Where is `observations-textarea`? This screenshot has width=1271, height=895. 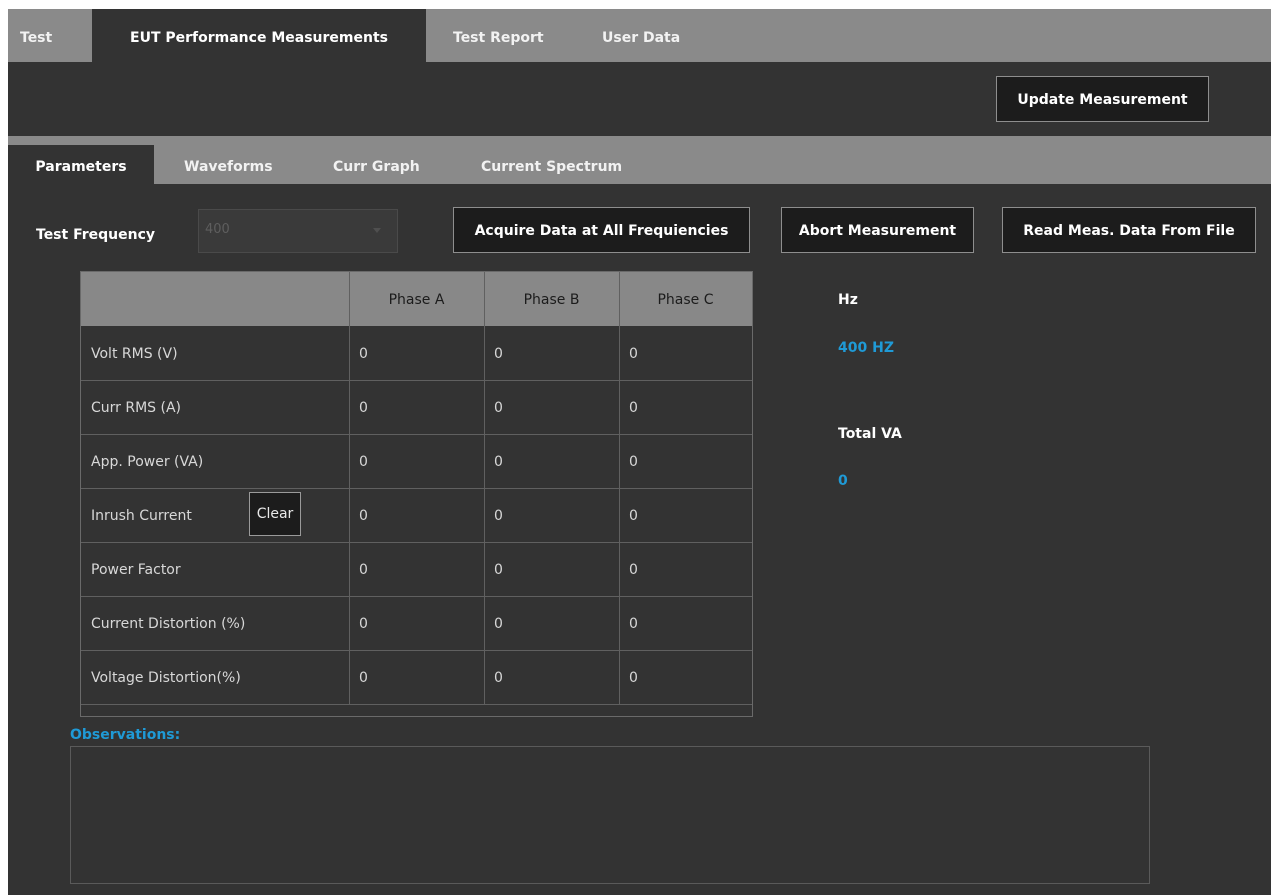
observations-textarea is located at coordinates (610, 815).